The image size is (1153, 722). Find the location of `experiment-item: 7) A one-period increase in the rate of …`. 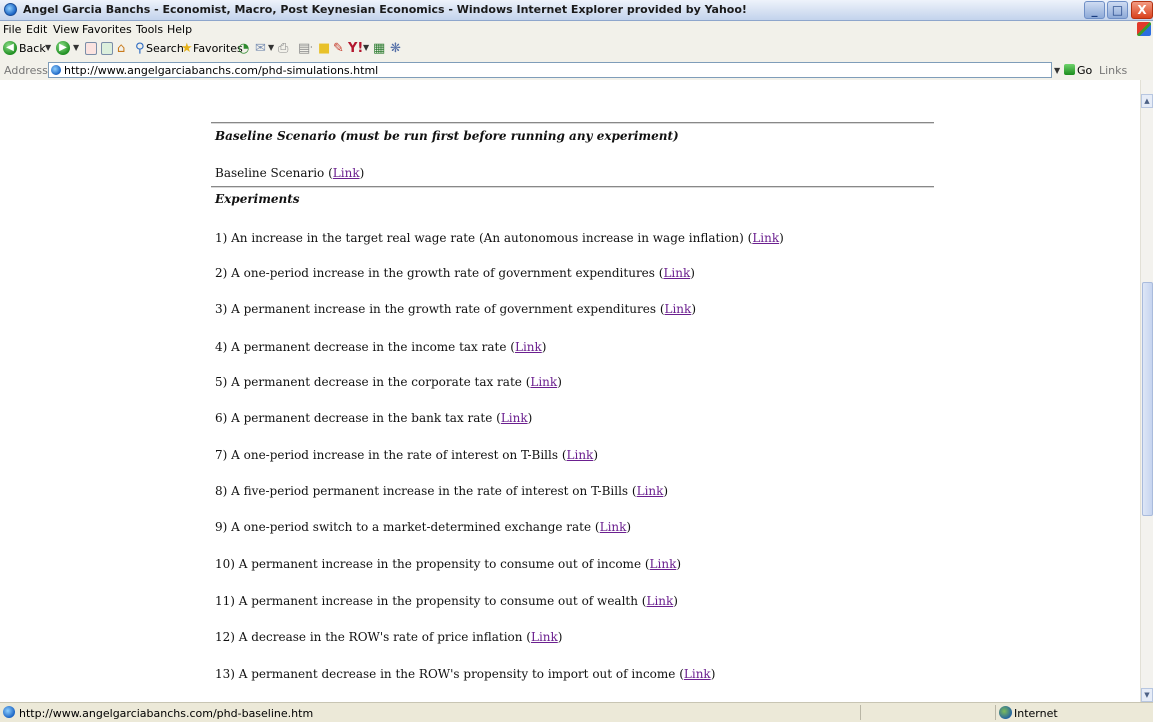

experiment-item: 7) A one-period increase in the rate of … is located at coordinates (407, 455).